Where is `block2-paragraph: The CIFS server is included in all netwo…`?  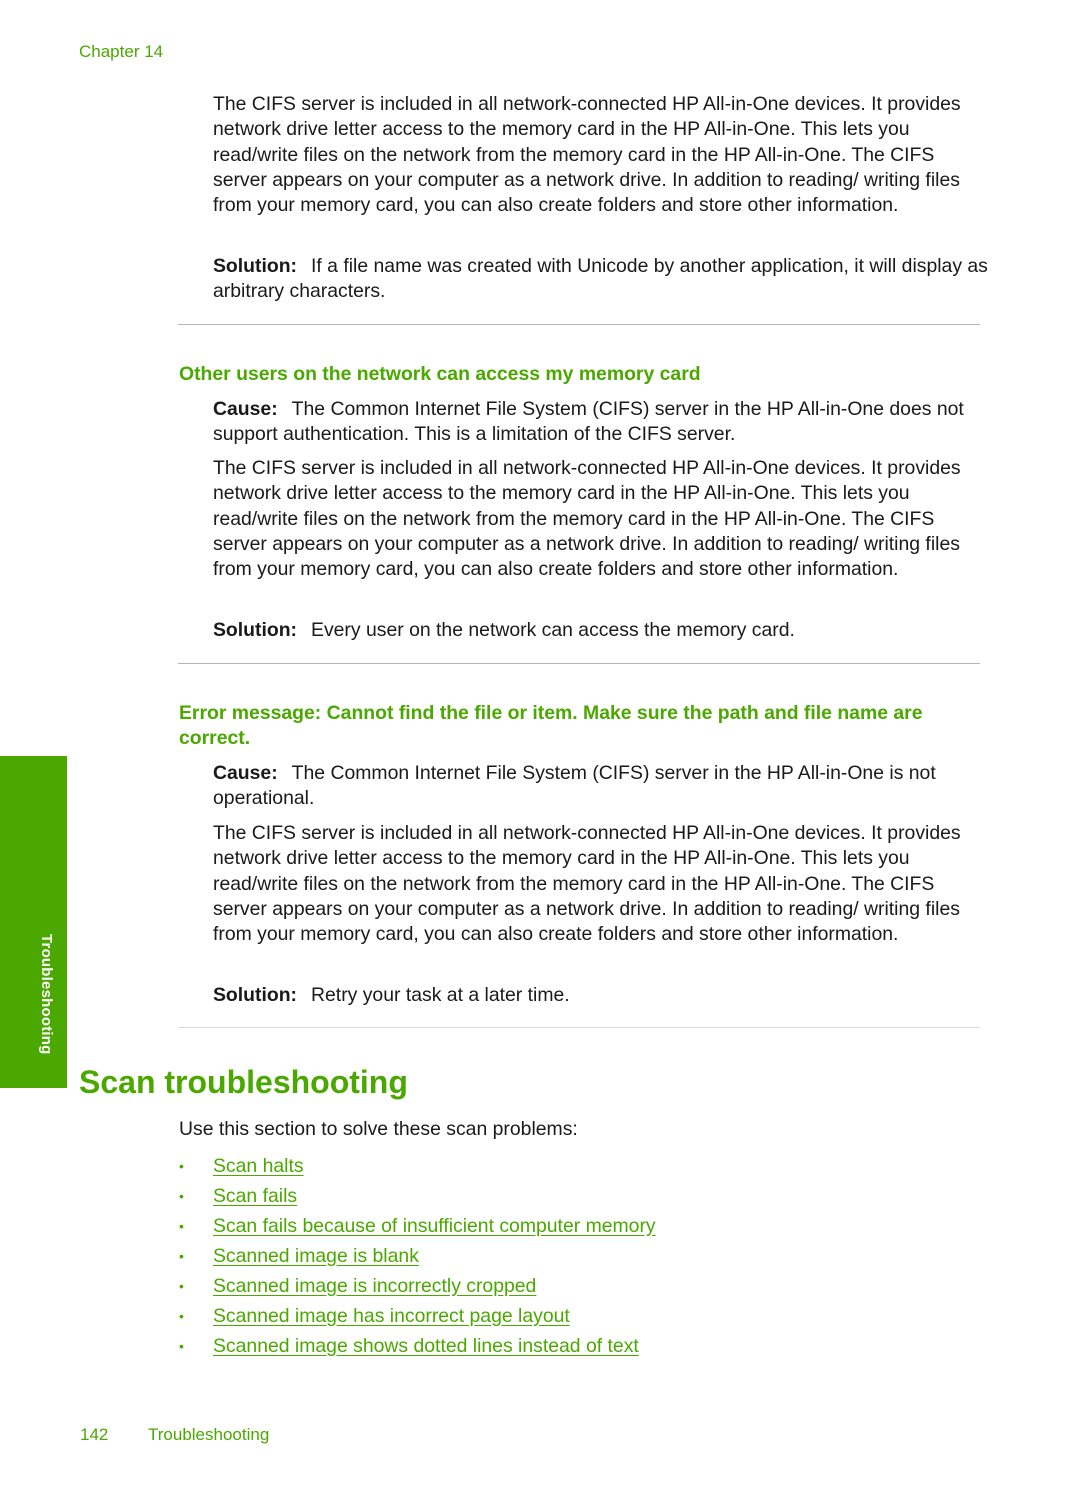
block2-paragraph: The CIFS server is included in all netwo… is located at coordinates (587, 519).